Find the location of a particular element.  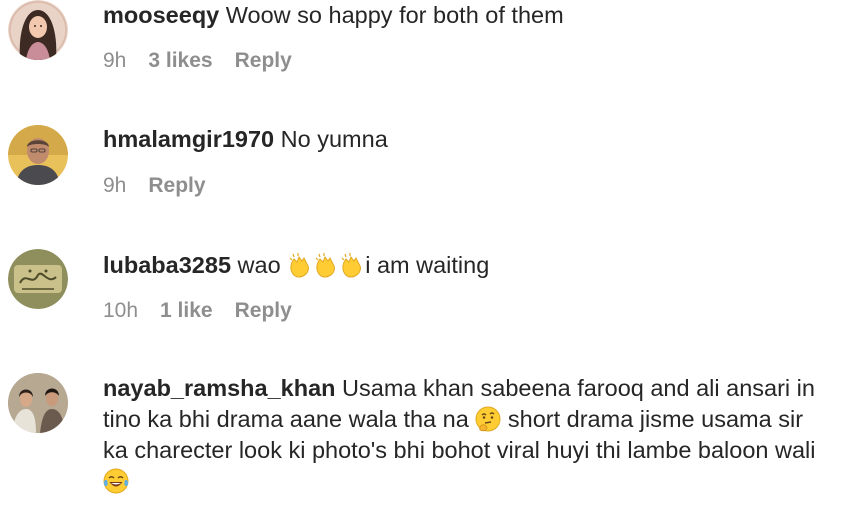

comment-username: nayab_ramsha_khan is located at coordinates (219, 388).